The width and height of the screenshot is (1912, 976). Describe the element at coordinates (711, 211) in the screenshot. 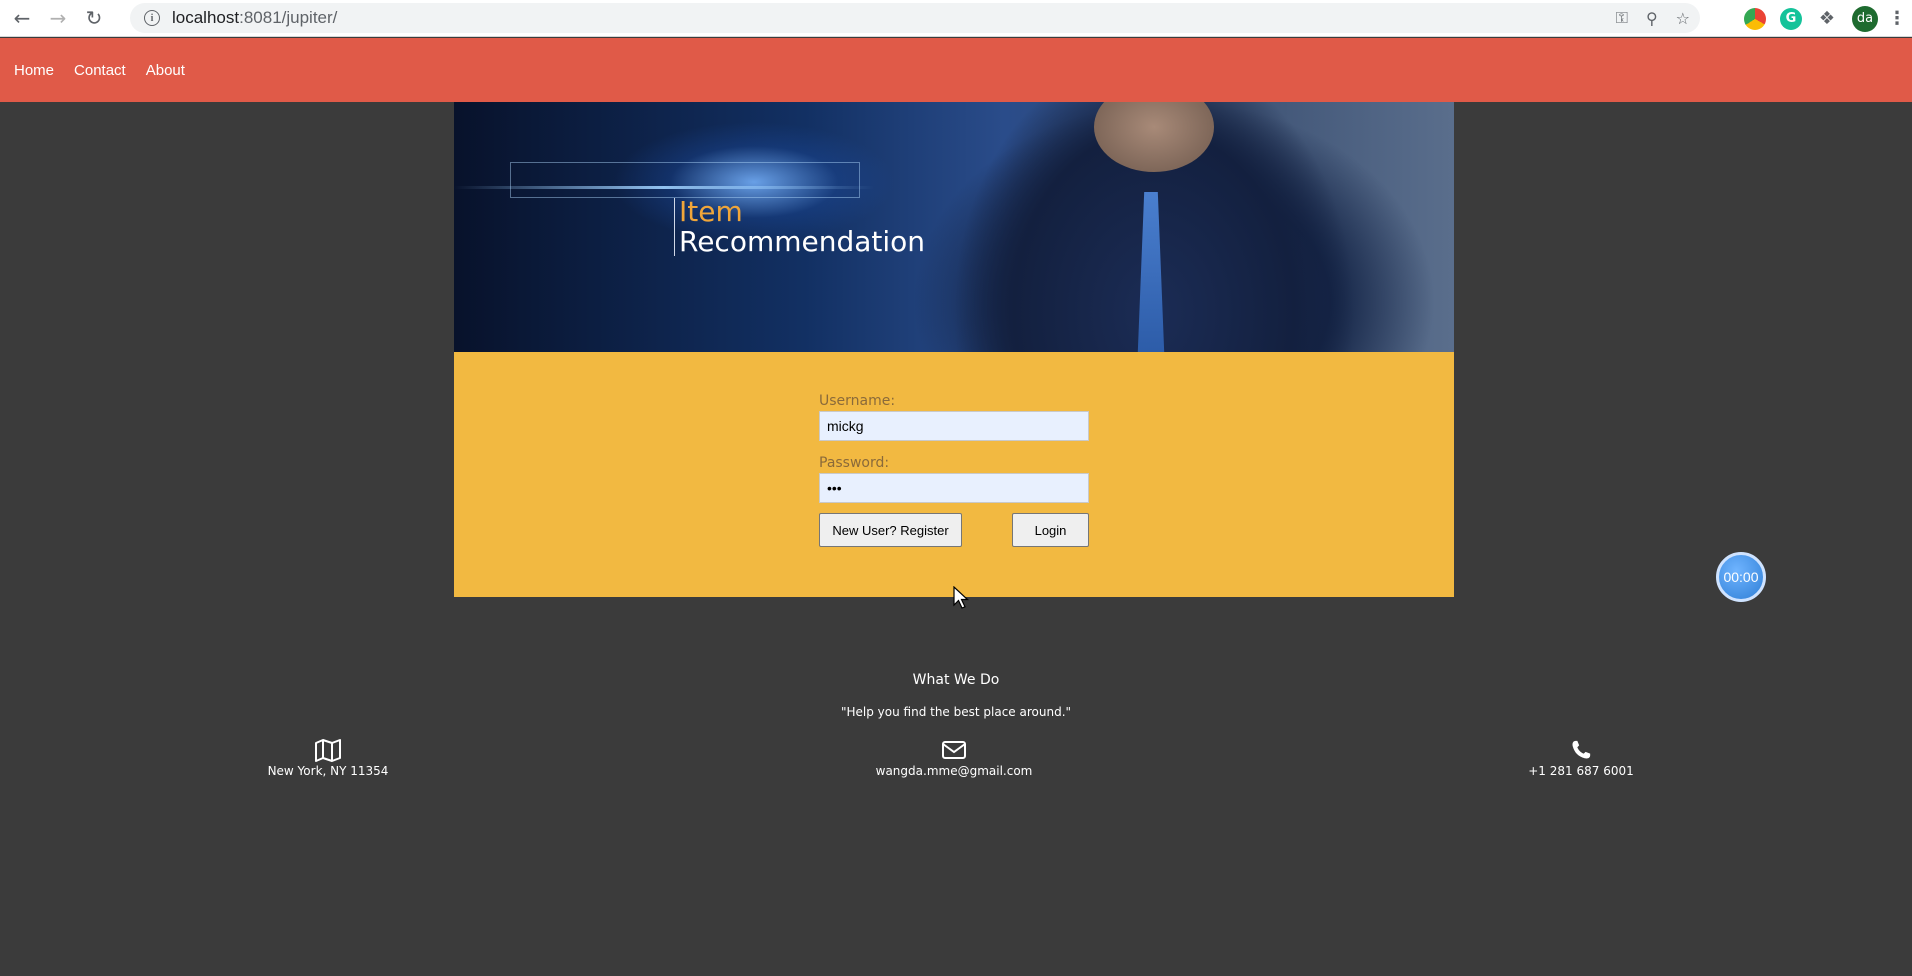

I see `hero-title-line1: Item` at that location.